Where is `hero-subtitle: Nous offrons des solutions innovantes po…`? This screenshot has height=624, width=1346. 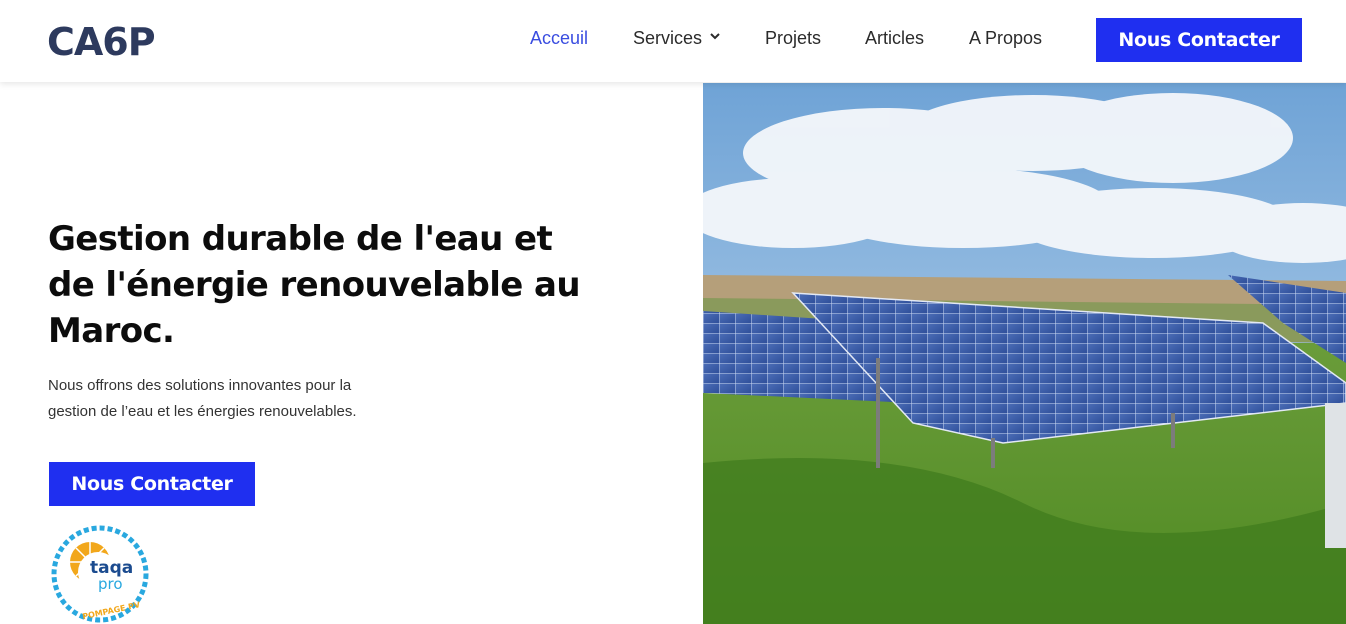
hero-subtitle: Nous offrons des solutions innovantes po… is located at coordinates (228, 399).